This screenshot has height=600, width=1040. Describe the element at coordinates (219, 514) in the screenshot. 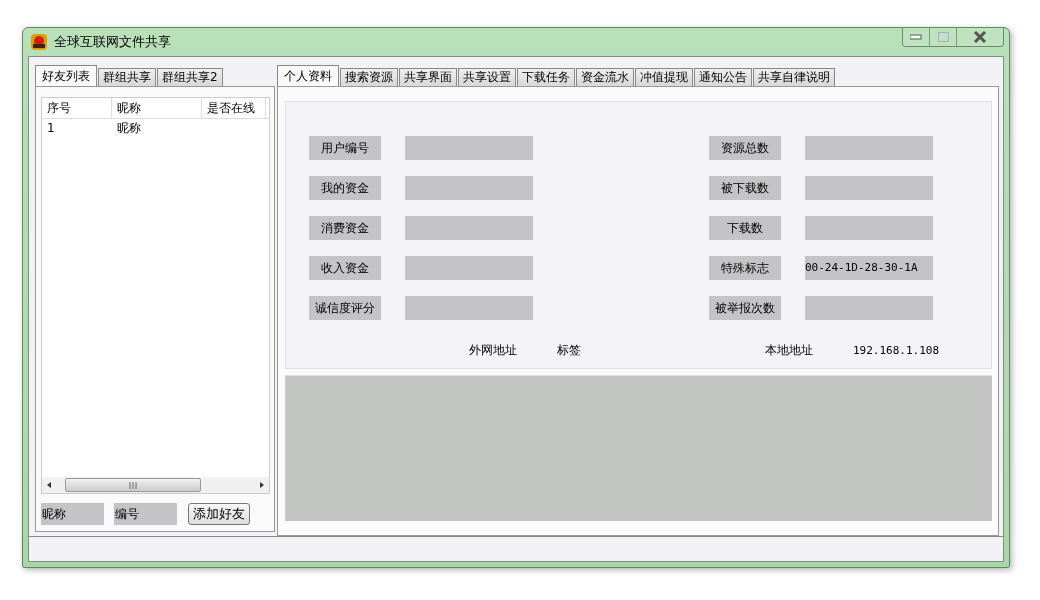

I see `add-friend-button: 添加好友` at that location.